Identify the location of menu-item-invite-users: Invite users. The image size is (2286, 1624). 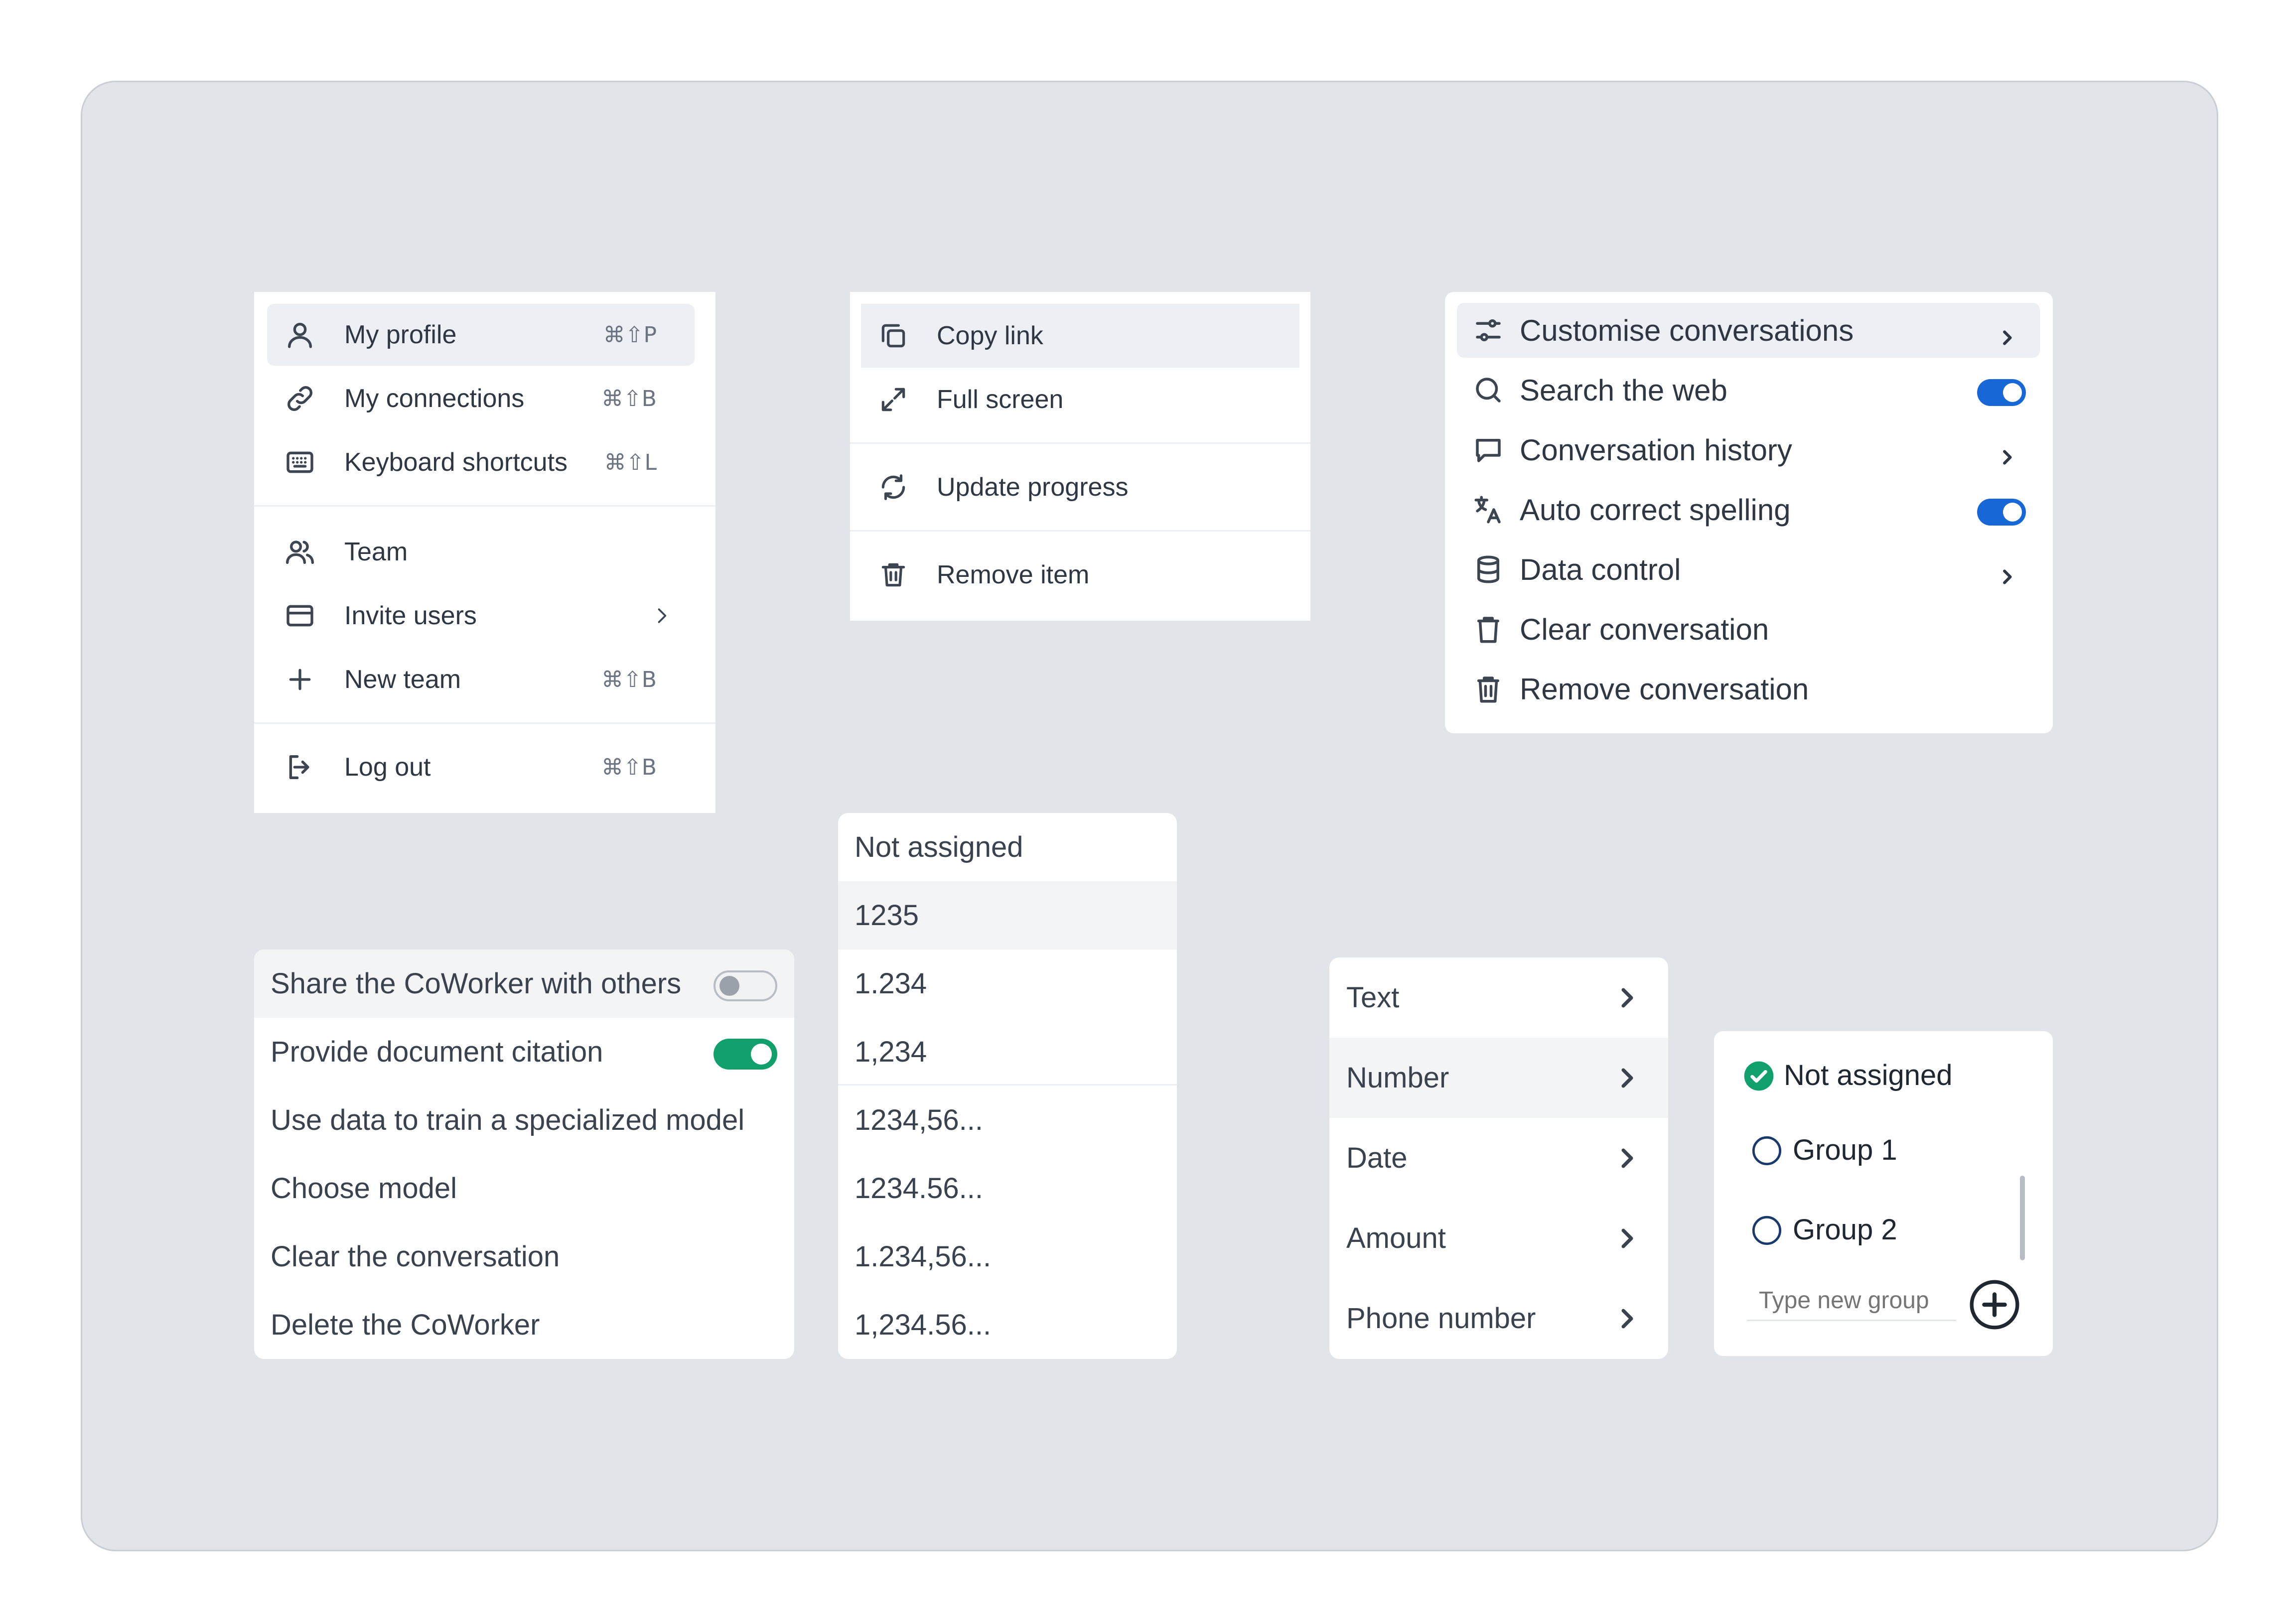
(481, 616).